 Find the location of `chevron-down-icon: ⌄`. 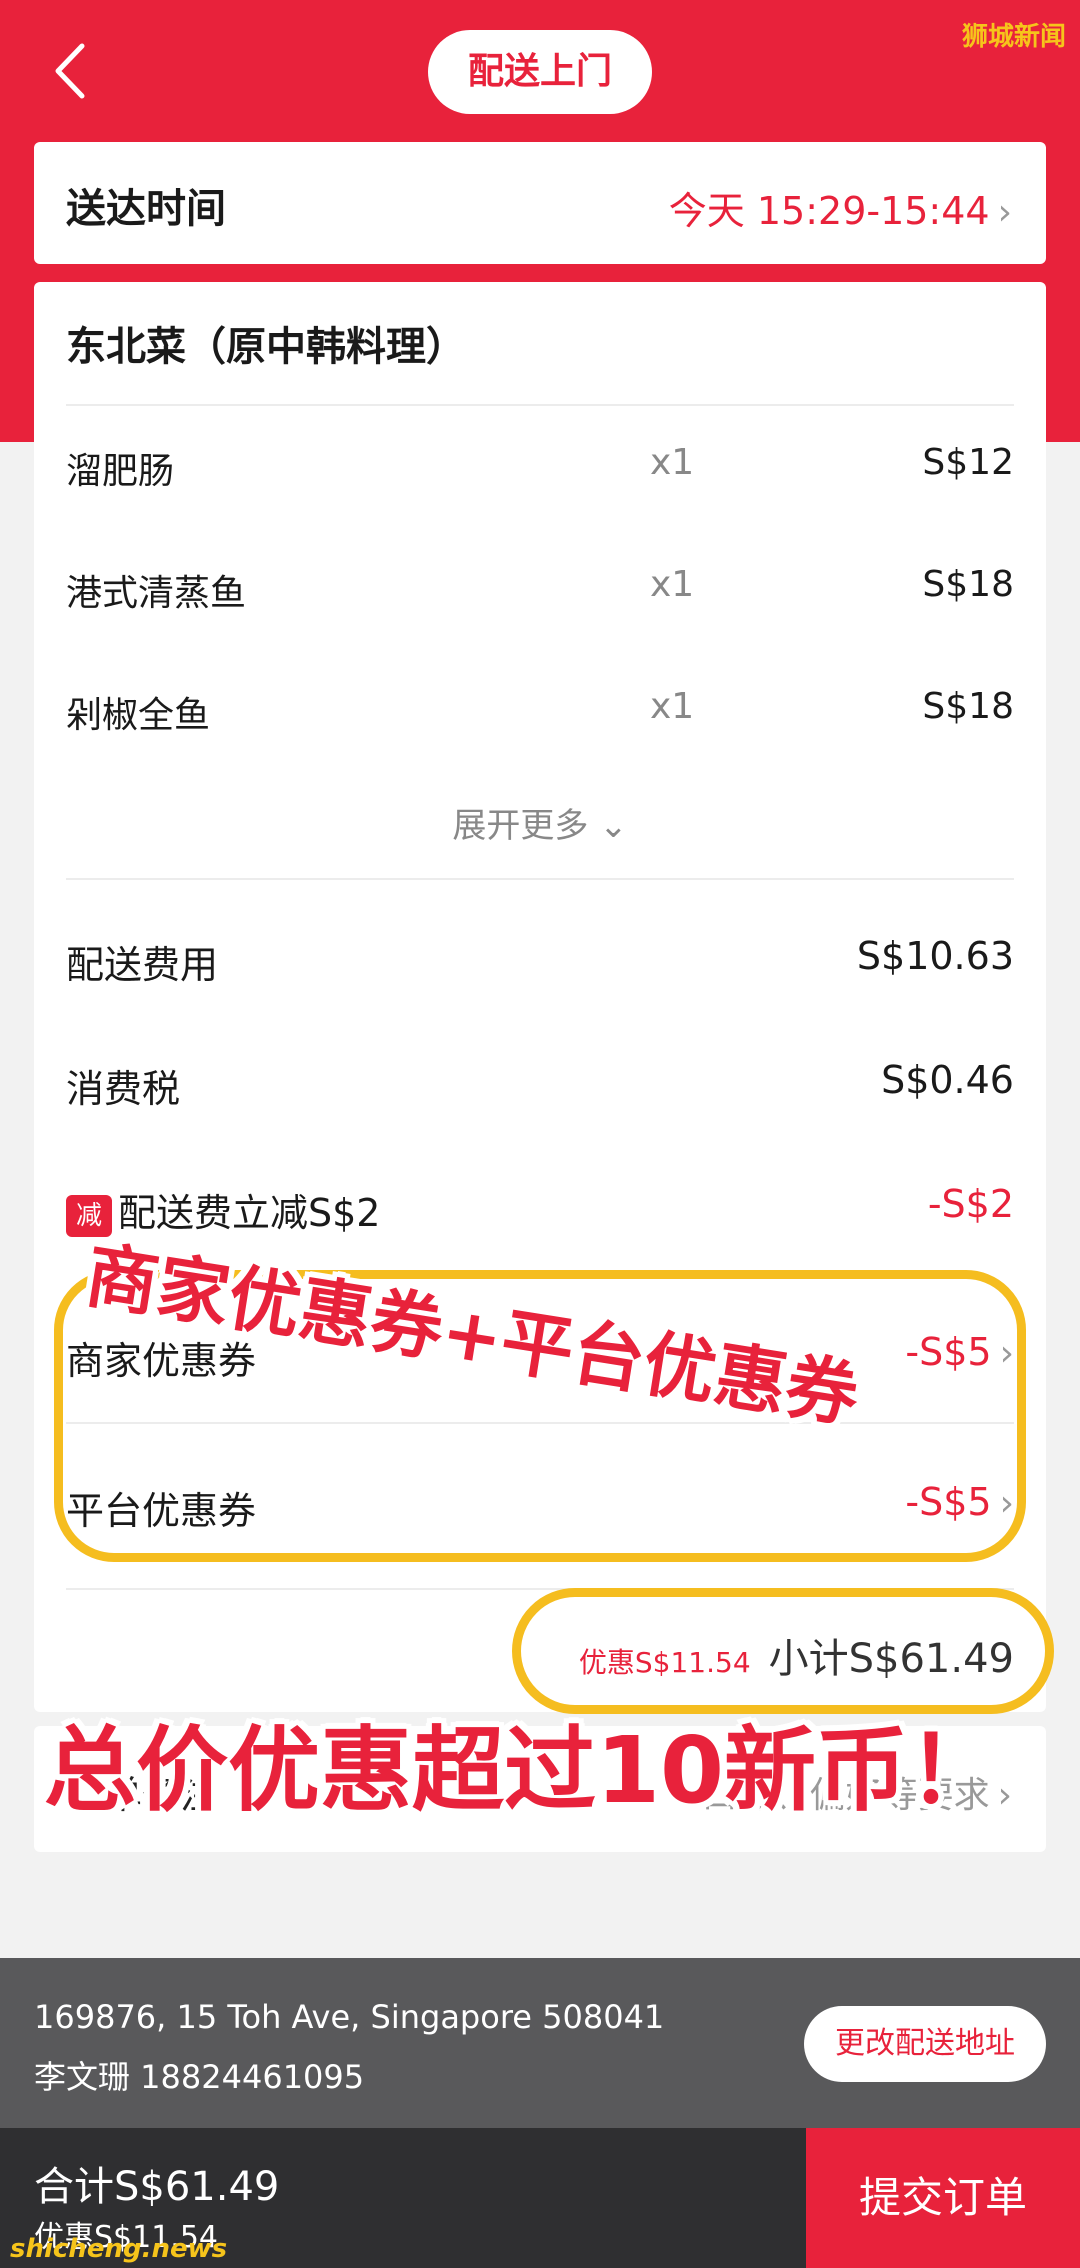

chevron-down-icon: ⌄ is located at coordinates (613, 826).